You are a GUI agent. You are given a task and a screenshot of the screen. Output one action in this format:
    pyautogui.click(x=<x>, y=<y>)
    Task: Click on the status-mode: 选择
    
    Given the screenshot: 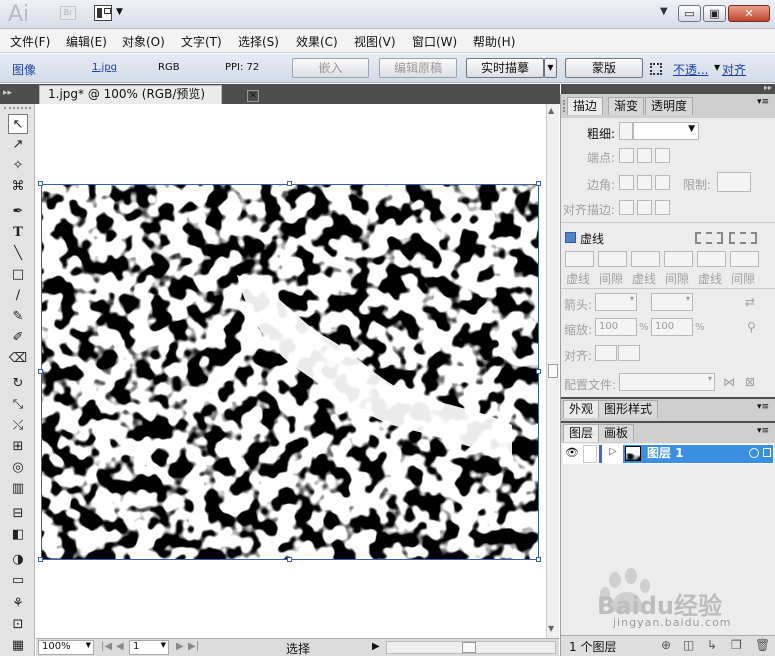 What is the action you would take?
    pyautogui.click(x=298, y=648)
    